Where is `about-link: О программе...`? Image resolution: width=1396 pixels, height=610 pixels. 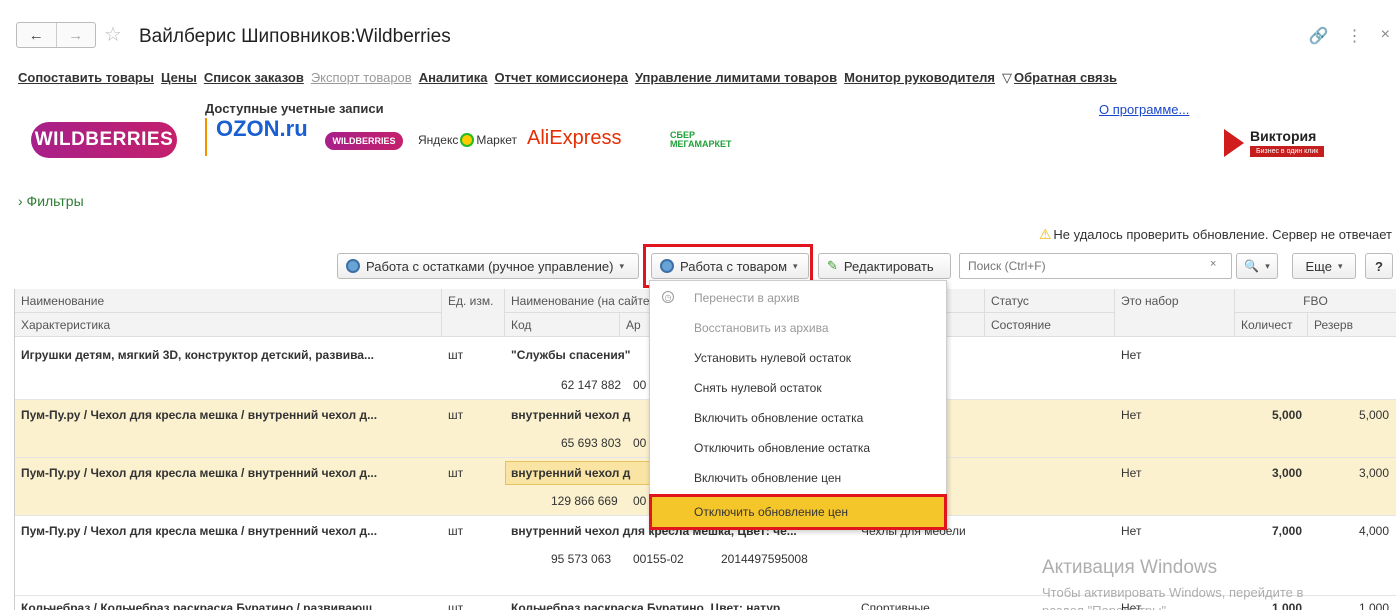 about-link: О программе... is located at coordinates (1144, 109).